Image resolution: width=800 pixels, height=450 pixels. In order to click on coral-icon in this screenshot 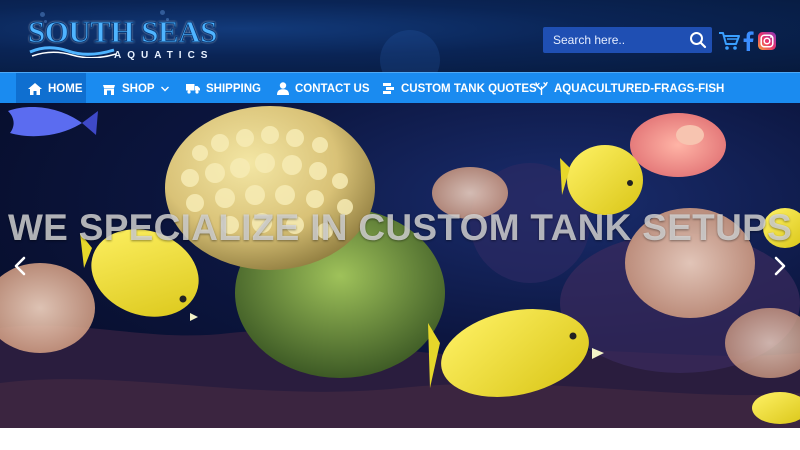, I will do `click(541, 88)`.